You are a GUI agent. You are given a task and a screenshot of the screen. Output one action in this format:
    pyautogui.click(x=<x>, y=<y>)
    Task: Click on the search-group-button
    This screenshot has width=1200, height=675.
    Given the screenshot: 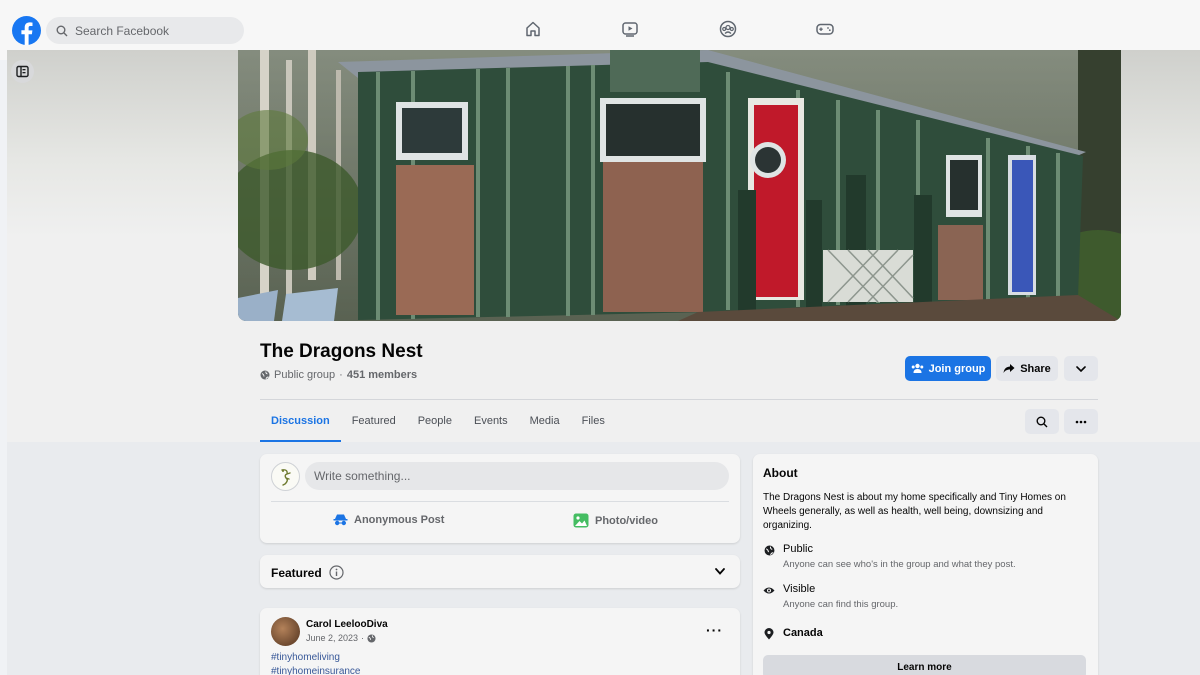 What is the action you would take?
    pyautogui.click(x=1042, y=421)
    